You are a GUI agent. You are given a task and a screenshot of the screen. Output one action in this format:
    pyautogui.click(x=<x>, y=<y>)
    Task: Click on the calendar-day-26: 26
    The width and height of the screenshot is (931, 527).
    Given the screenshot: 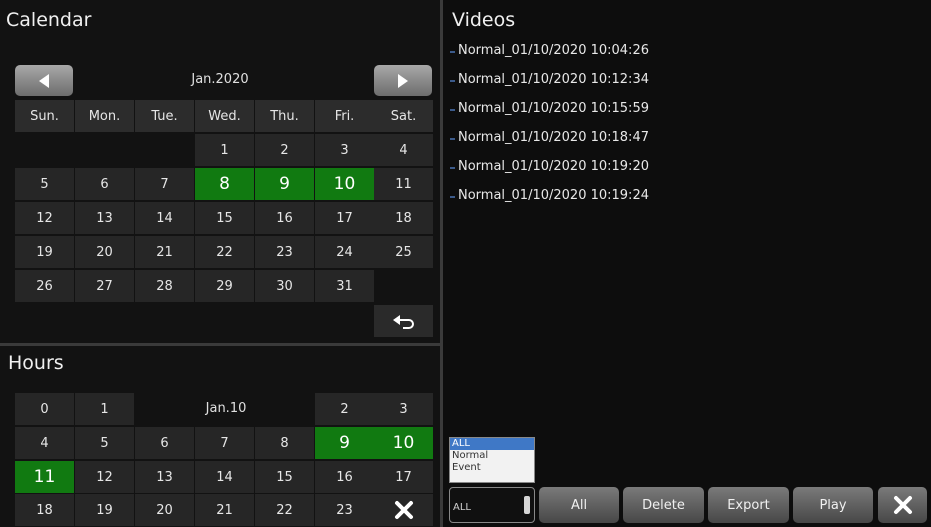 What is the action you would take?
    pyautogui.click(x=44, y=286)
    